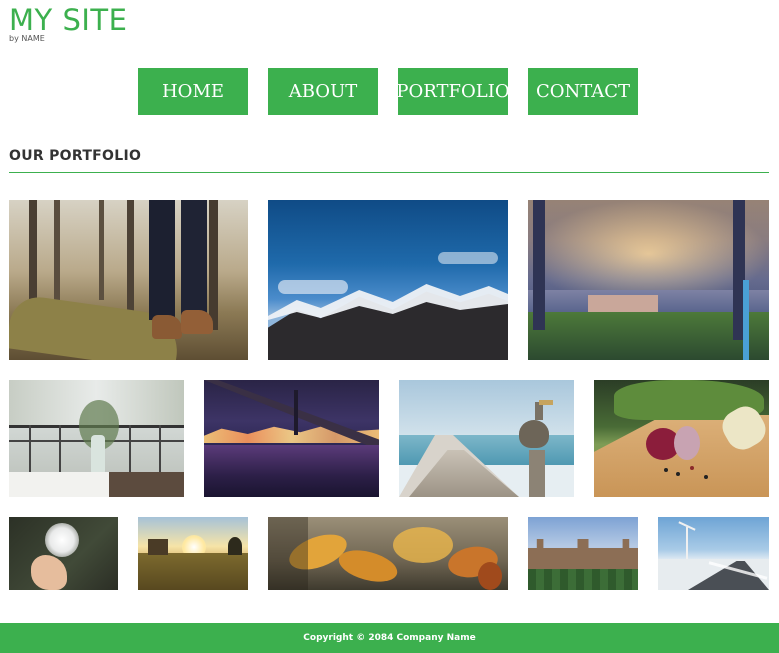 Image resolution: width=779 pixels, height=653 pixels. Describe the element at coordinates (388, 280) in the screenshot. I see `portfolio-image-mountains` at that location.